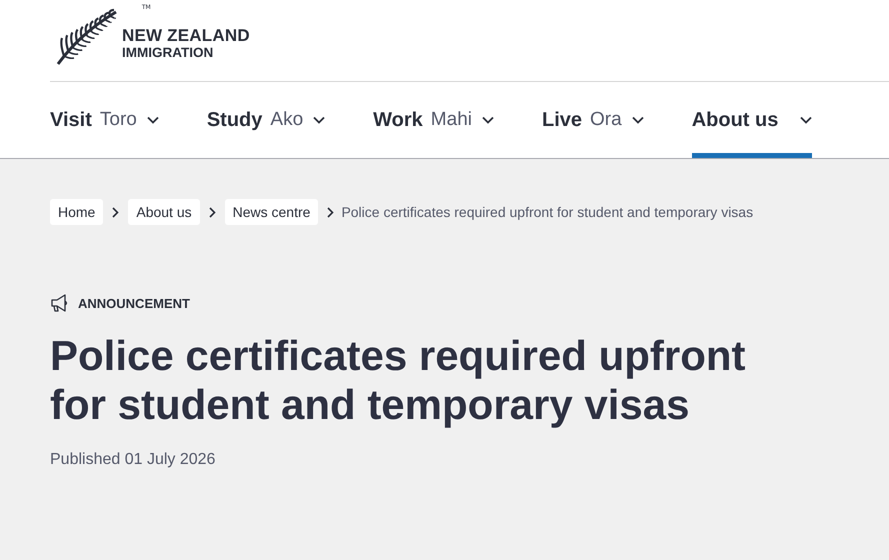  What do you see at coordinates (752, 120) in the screenshot?
I see `nav-tab: About us` at bounding box center [752, 120].